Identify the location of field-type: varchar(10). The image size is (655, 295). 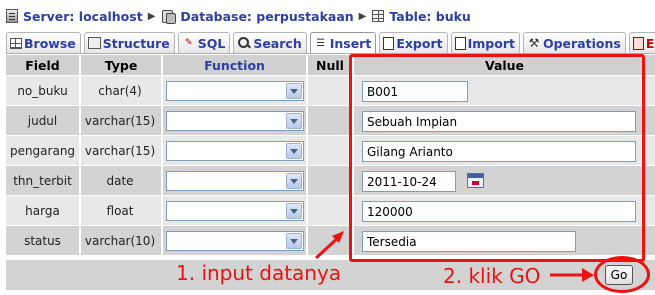
(120, 240).